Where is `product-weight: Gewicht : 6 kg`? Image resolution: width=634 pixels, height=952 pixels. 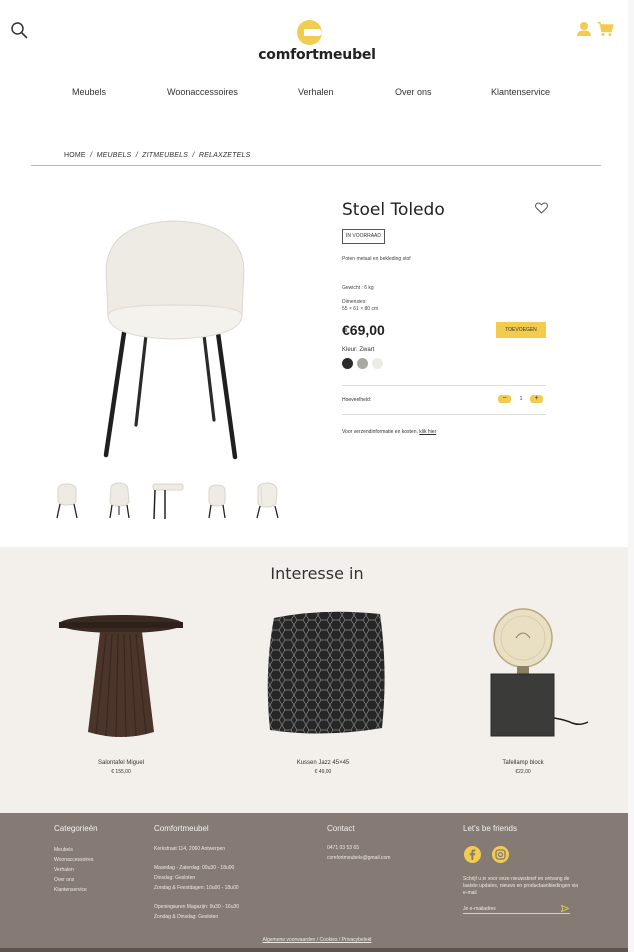
product-weight: Gewicht : 6 kg is located at coordinates (358, 288).